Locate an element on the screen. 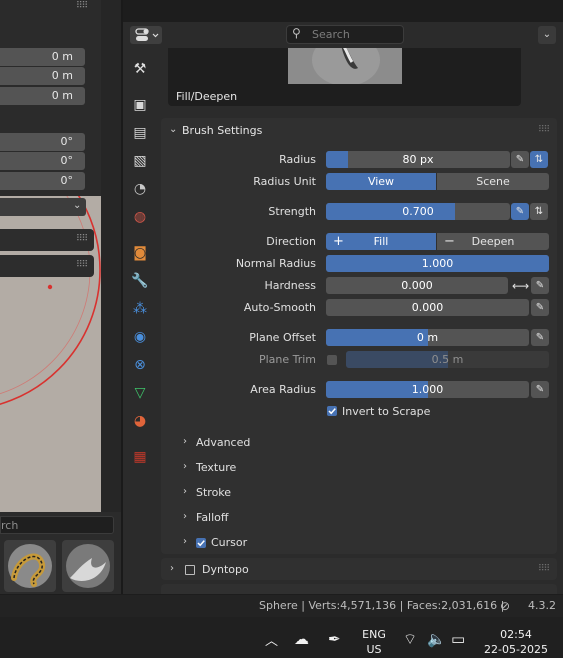  panel-title: Brush Settings is located at coordinates (222, 130).